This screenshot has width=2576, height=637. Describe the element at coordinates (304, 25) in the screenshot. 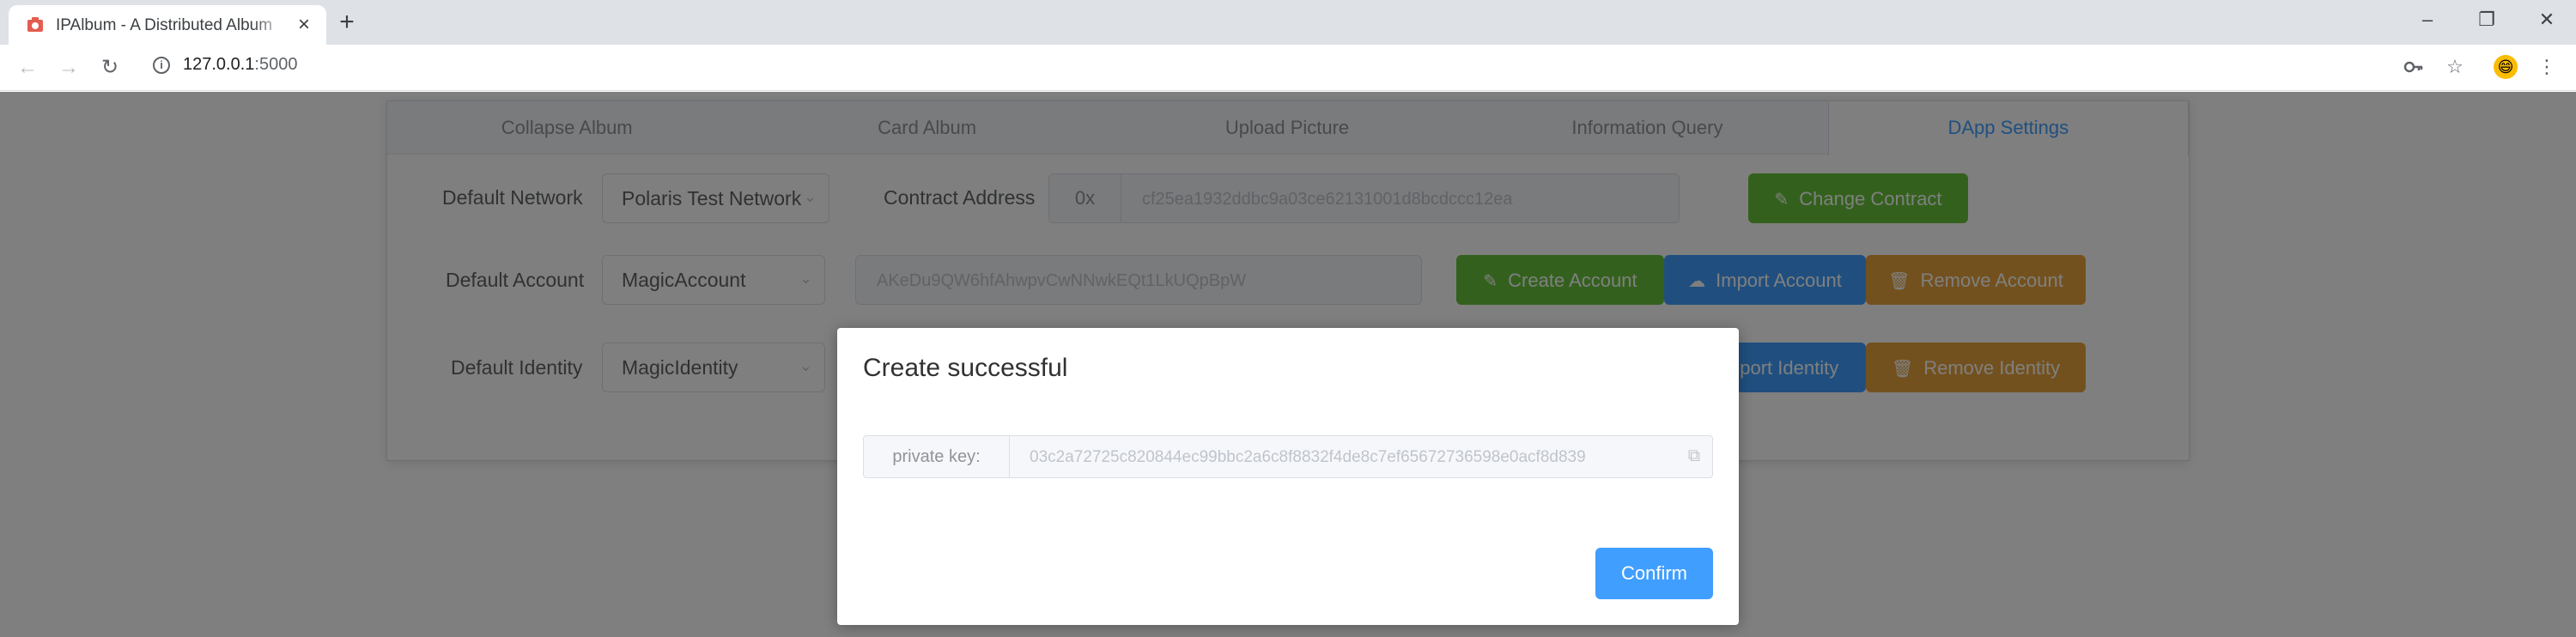

I see `close-icon: ×` at that location.